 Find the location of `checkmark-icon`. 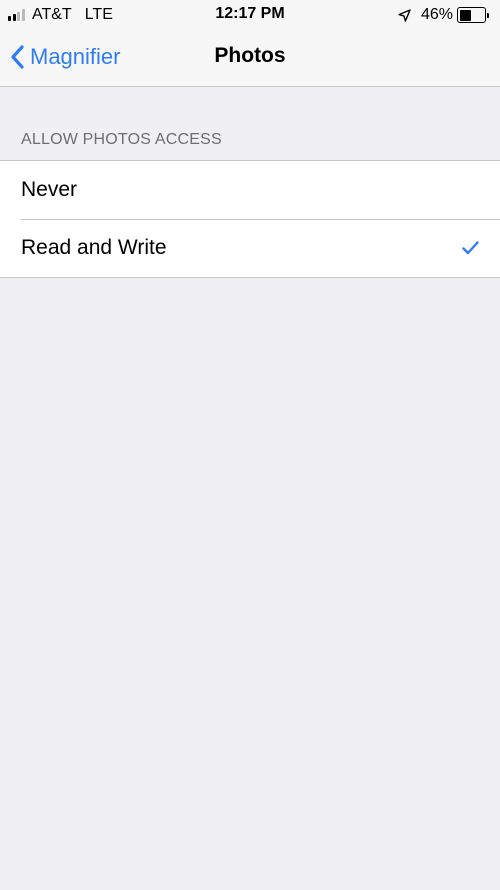

checkmark-icon is located at coordinates (470, 248).